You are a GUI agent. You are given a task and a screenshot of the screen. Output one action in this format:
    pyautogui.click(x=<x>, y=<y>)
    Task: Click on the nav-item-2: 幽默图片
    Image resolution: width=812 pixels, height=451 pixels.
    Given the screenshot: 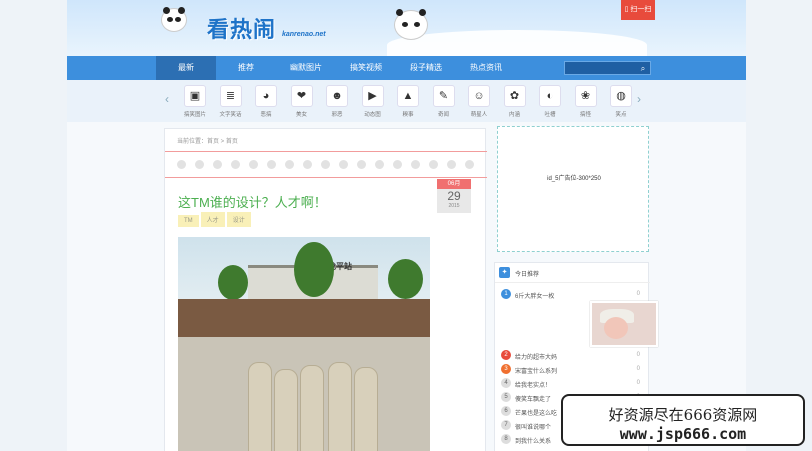 What is the action you would take?
    pyautogui.click(x=306, y=68)
    